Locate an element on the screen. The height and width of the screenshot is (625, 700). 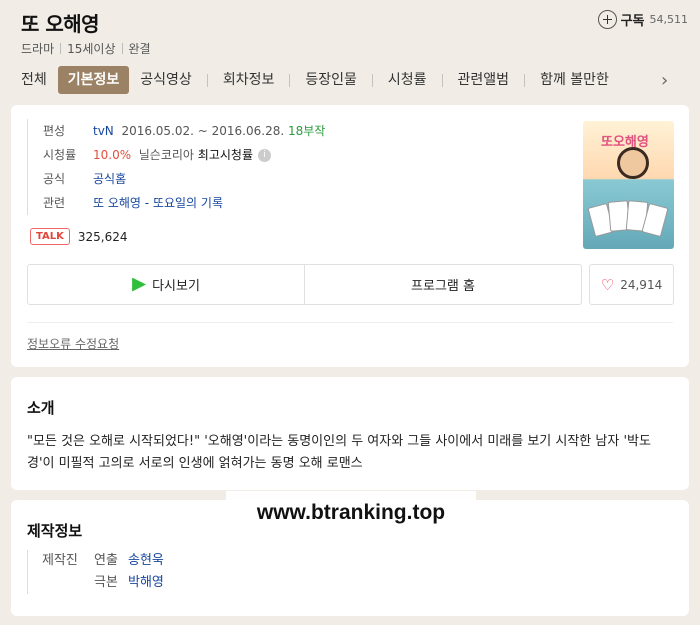
program-home-label: 프로그램 홈 is located at coordinates (443, 286).